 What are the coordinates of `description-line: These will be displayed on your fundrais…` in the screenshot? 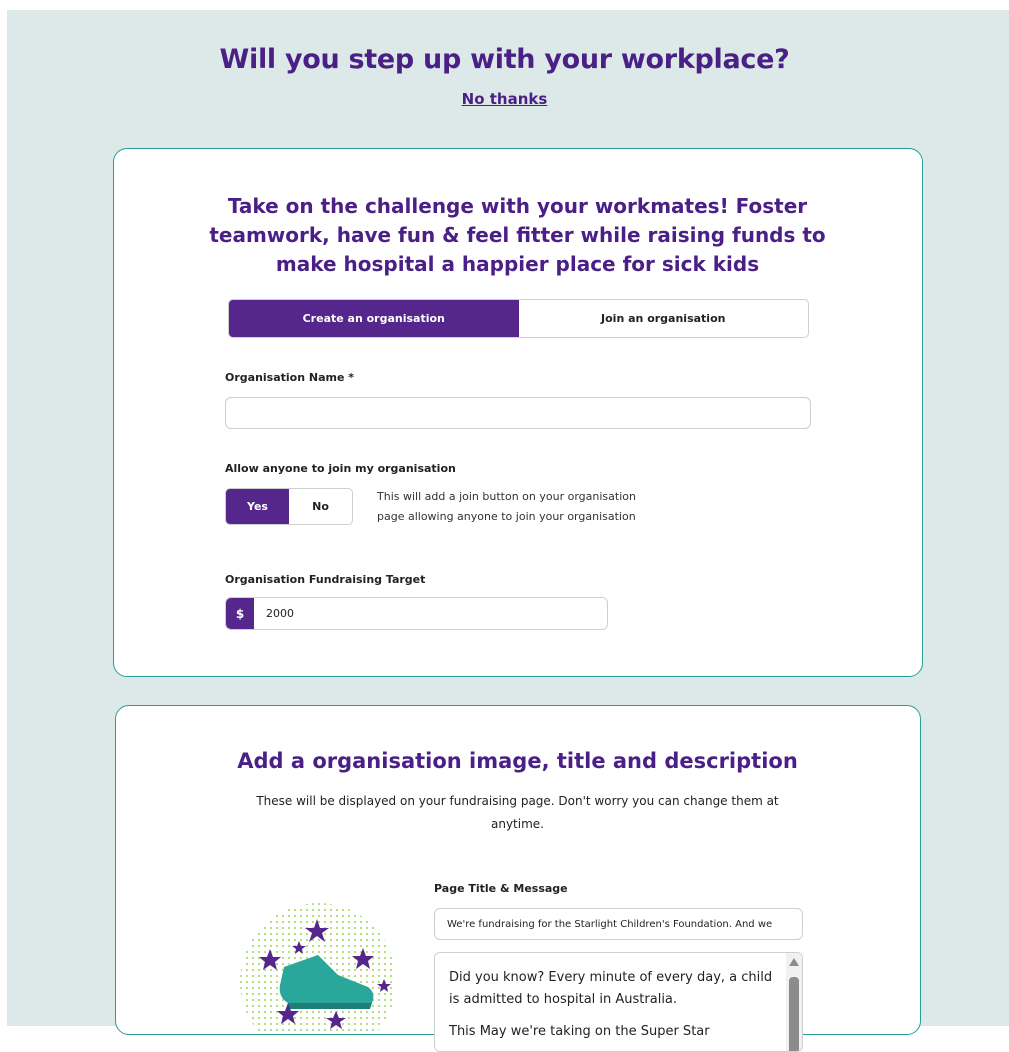 It's located at (517, 801).